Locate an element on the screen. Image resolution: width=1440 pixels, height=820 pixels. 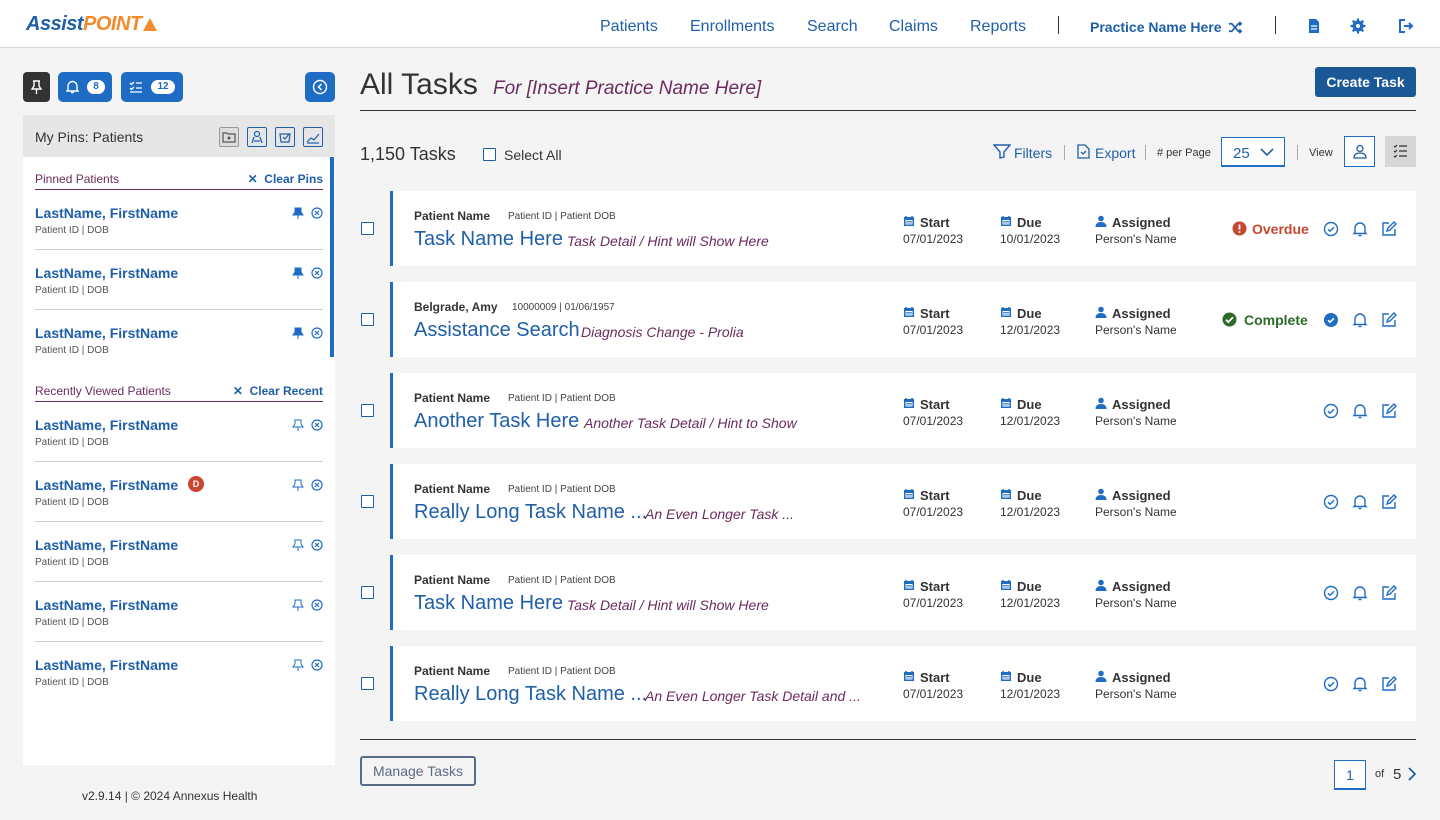
tasks-button: 12 is located at coordinates (152, 87).